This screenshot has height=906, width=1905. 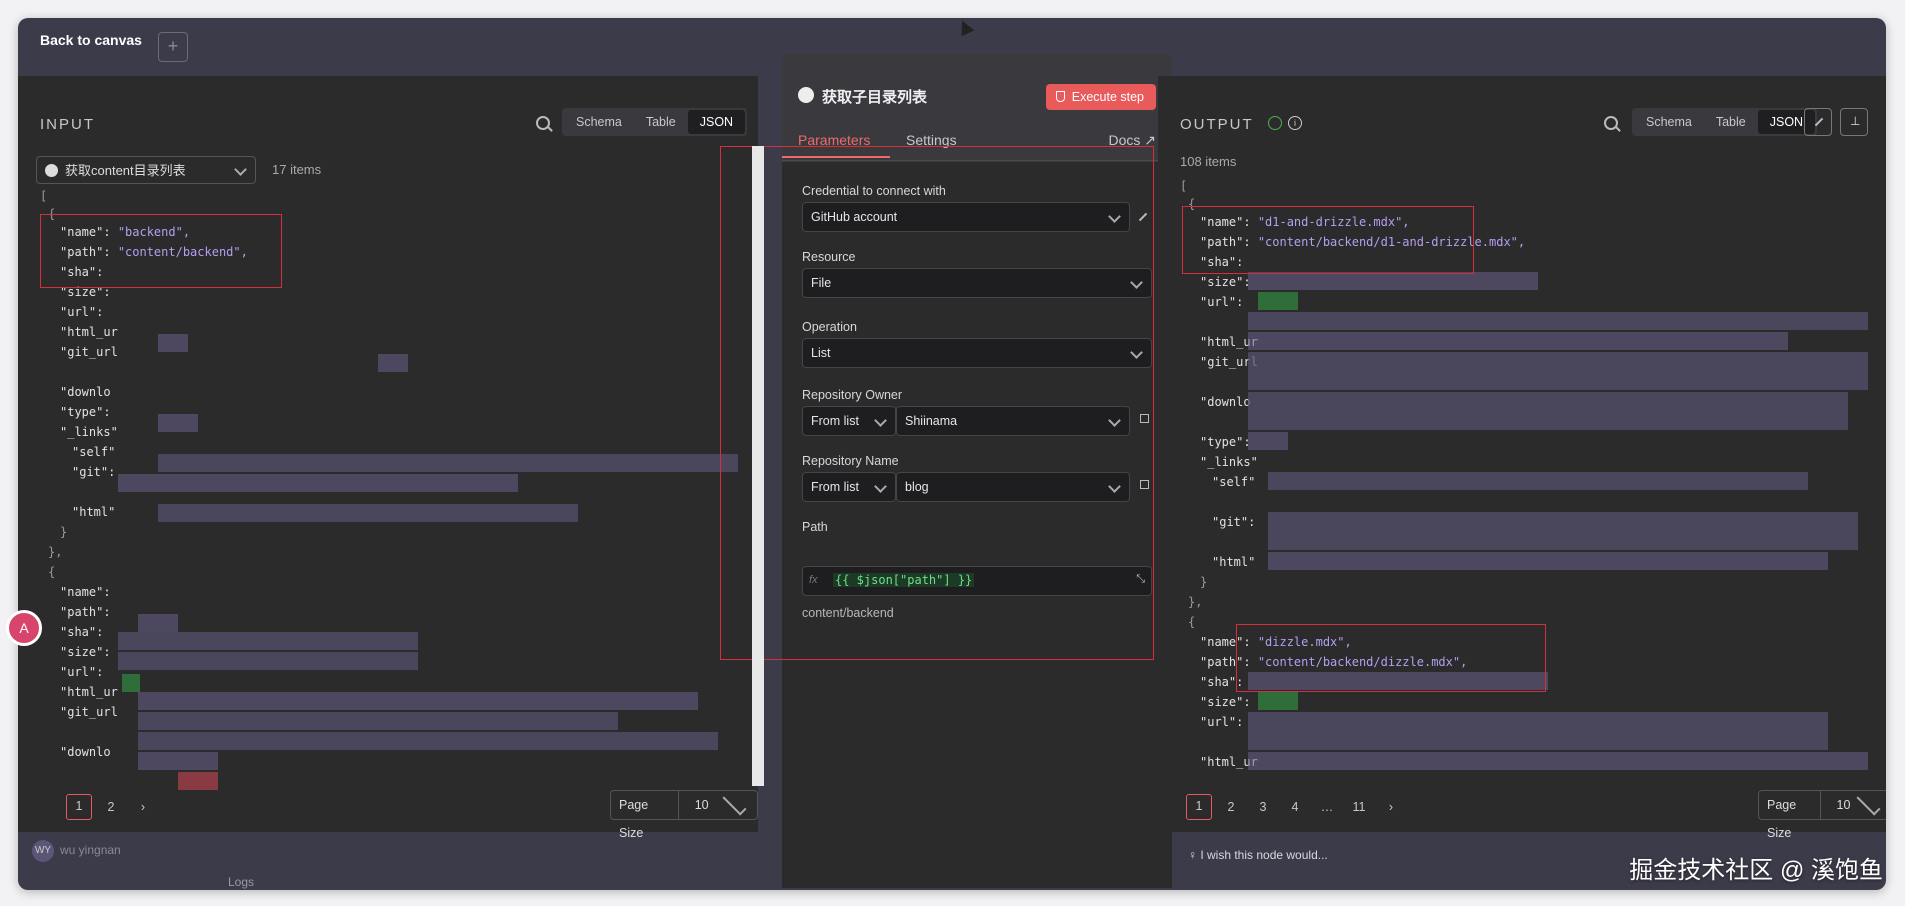 I want to click on user-name: wu yingnan, so click(x=90, y=850).